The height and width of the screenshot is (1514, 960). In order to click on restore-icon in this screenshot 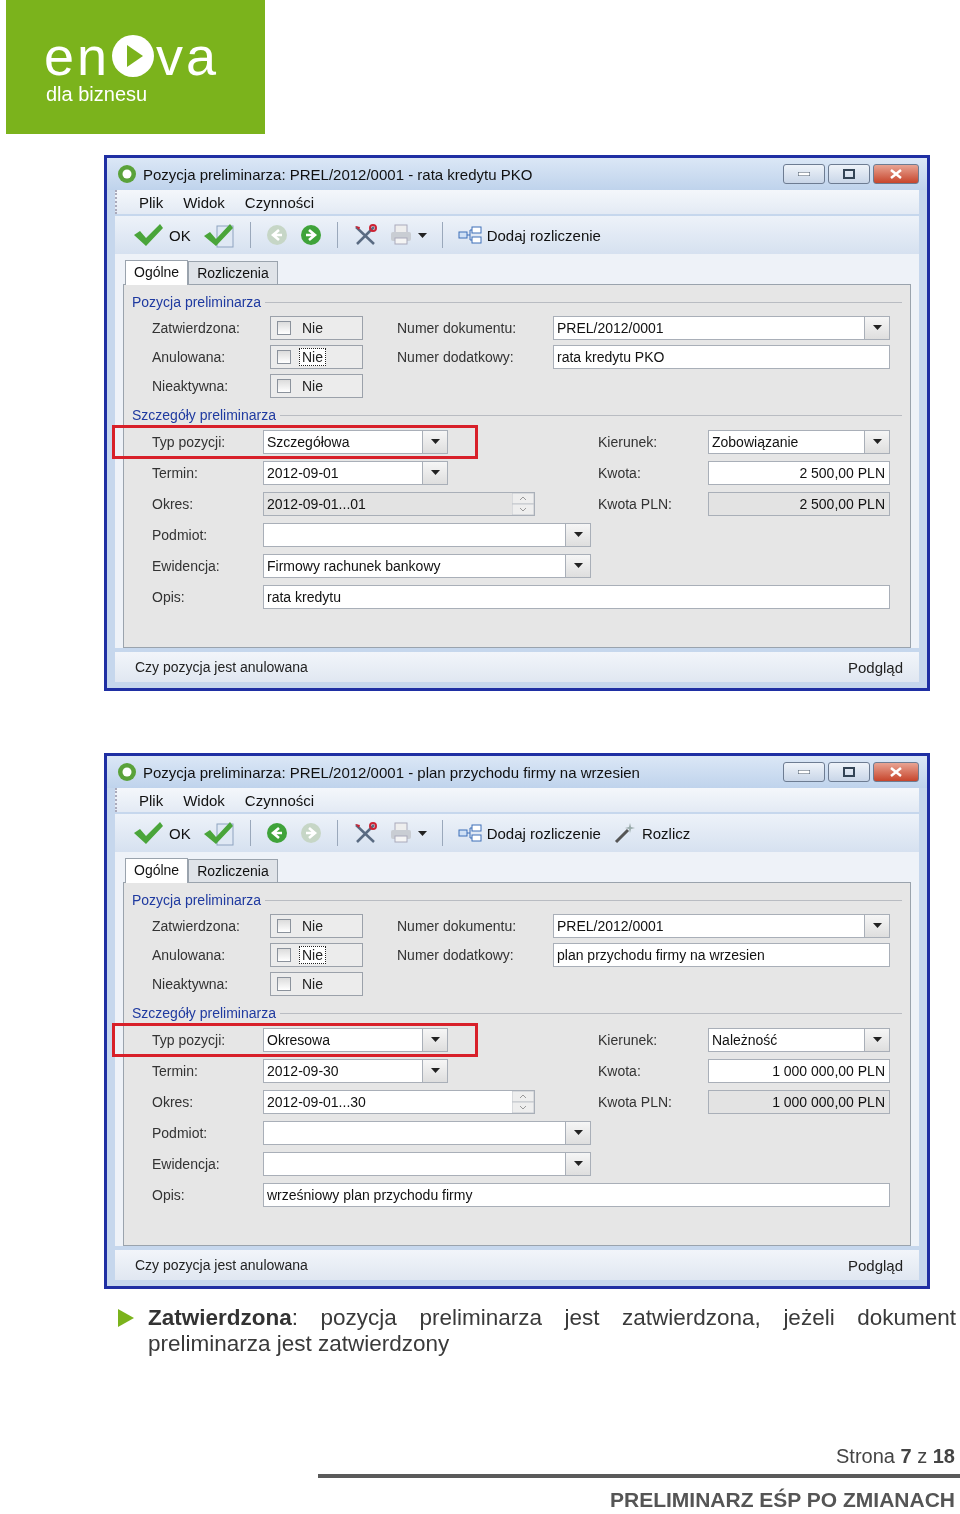, I will do `click(849, 174)`.